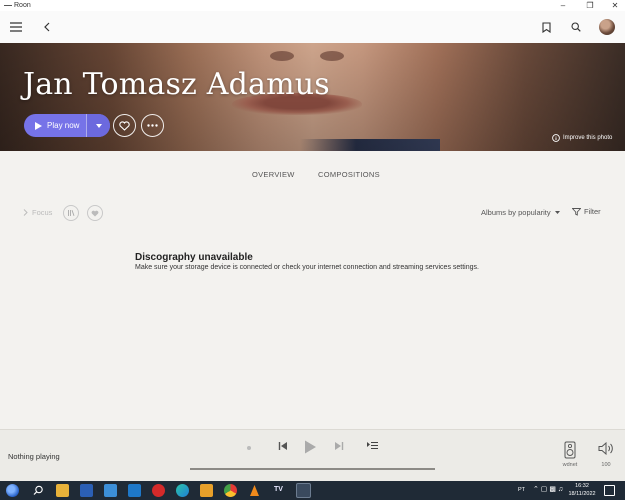  I want to click on progress-track, so click(312, 469).